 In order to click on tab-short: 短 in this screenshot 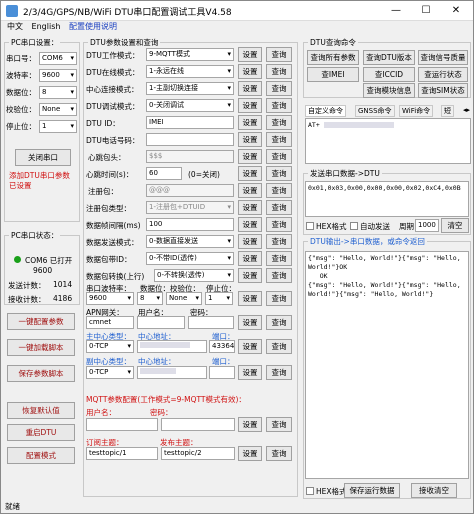, I will do `click(447, 111)`.